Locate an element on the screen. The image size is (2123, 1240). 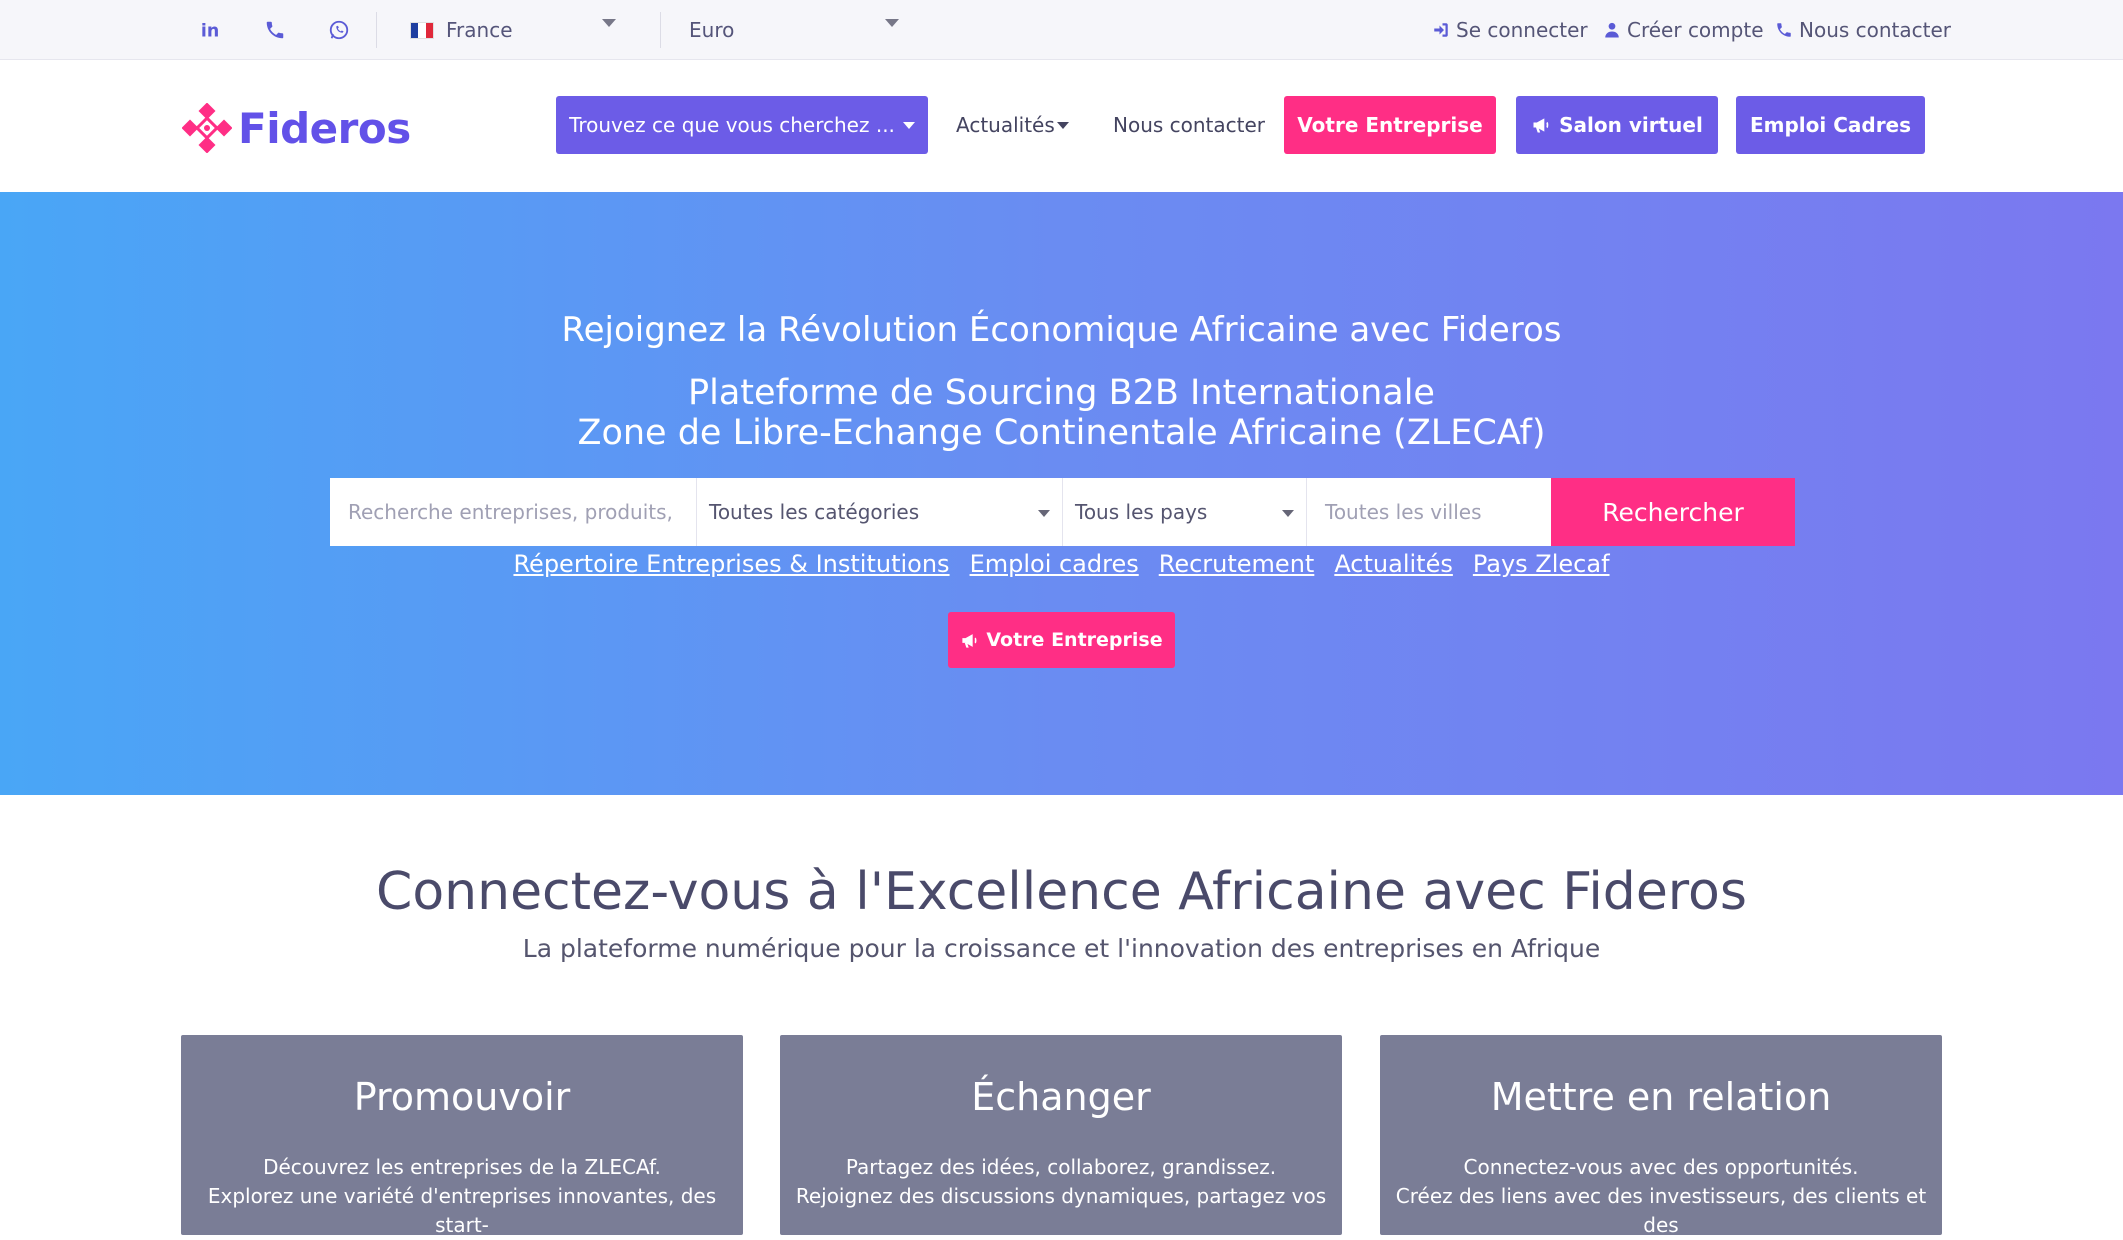
register-link: Créer compte is located at coordinates (1683, 30).